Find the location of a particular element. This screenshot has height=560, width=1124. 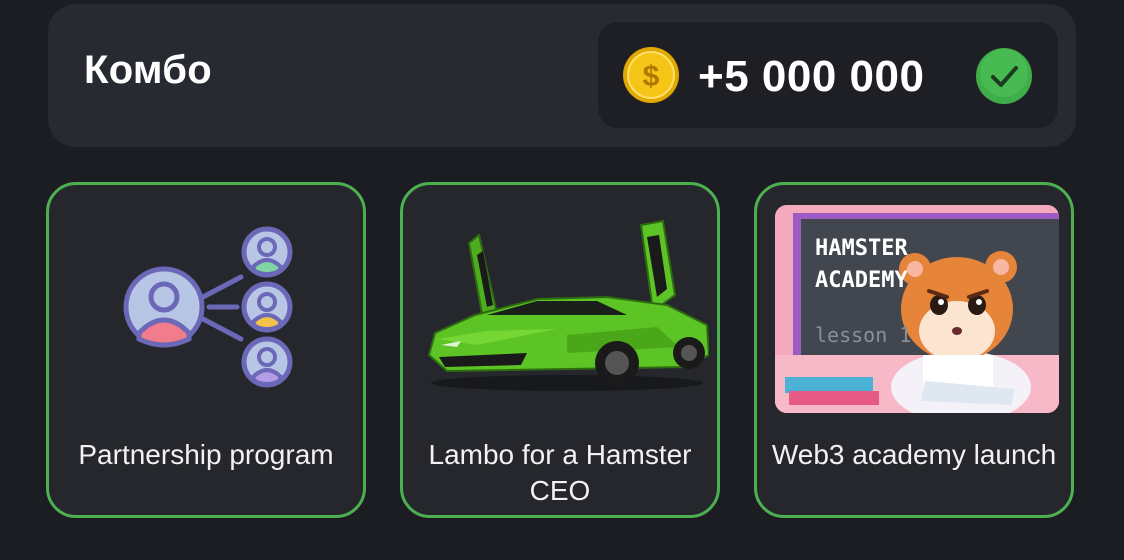

card-label-partnership: Partnership program is located at coordinates (206, 454).